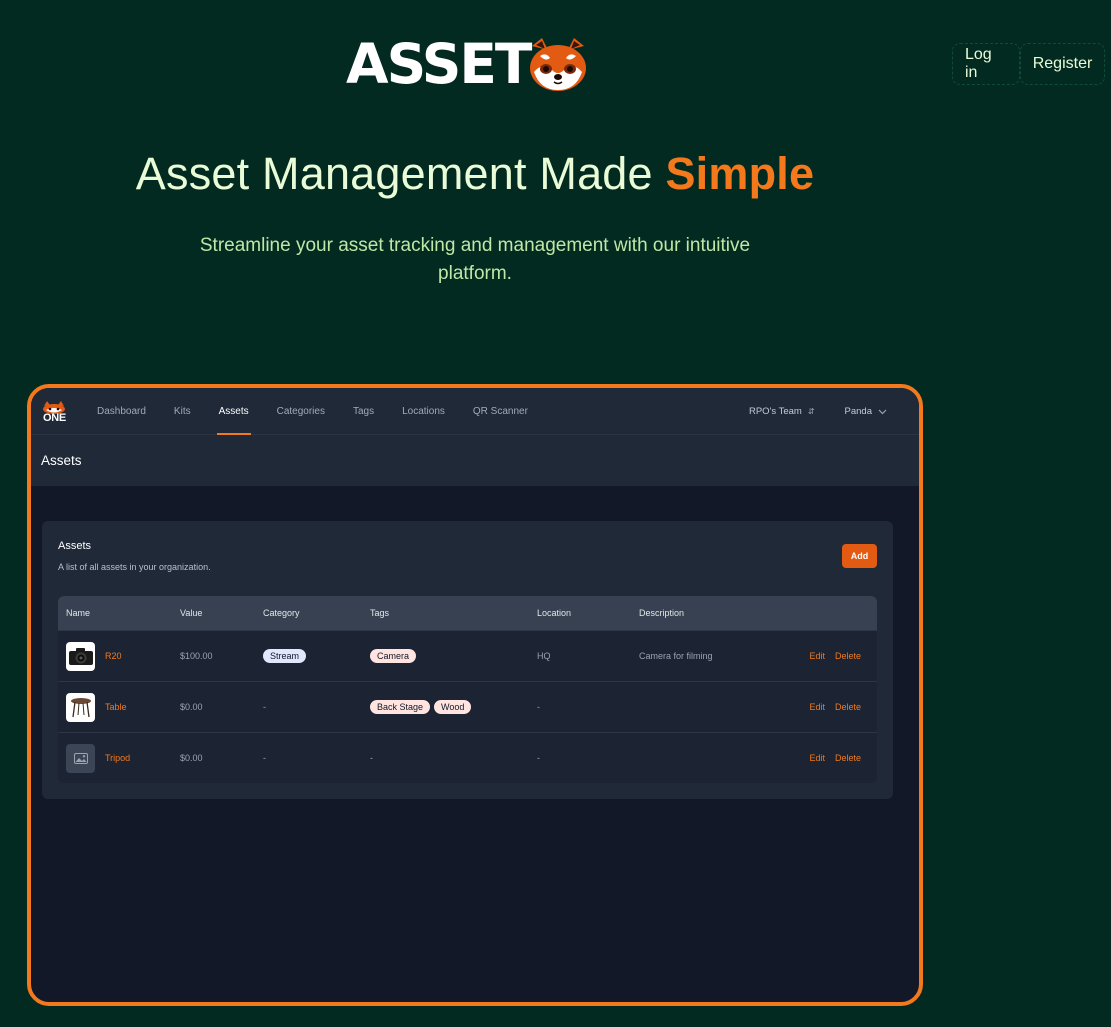 Image resolution: width=1111 pixels, height=1027 pixels. I want to click on tags-cell: Back Stage Wood, so click(422, 707).